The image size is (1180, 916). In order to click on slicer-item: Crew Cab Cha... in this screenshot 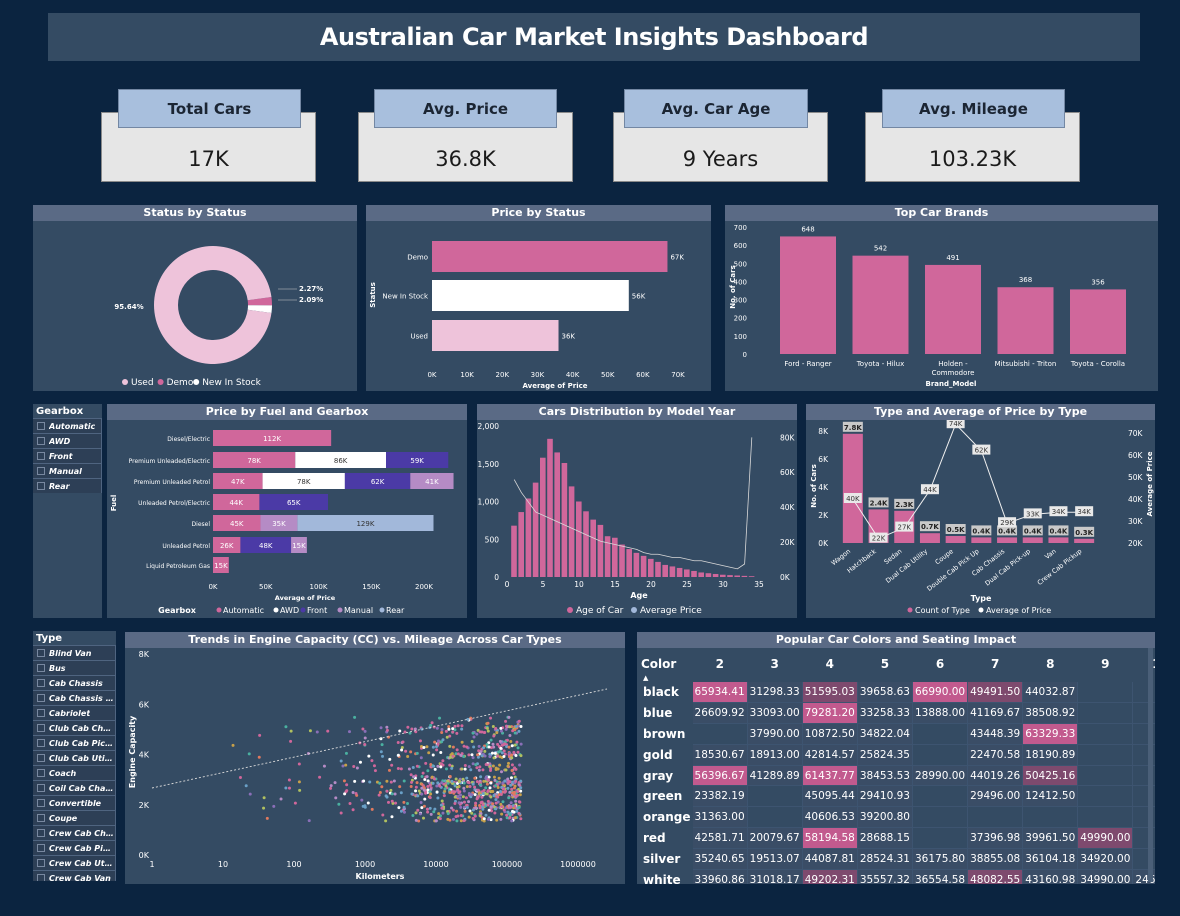, I will do `click(74, 832)`.